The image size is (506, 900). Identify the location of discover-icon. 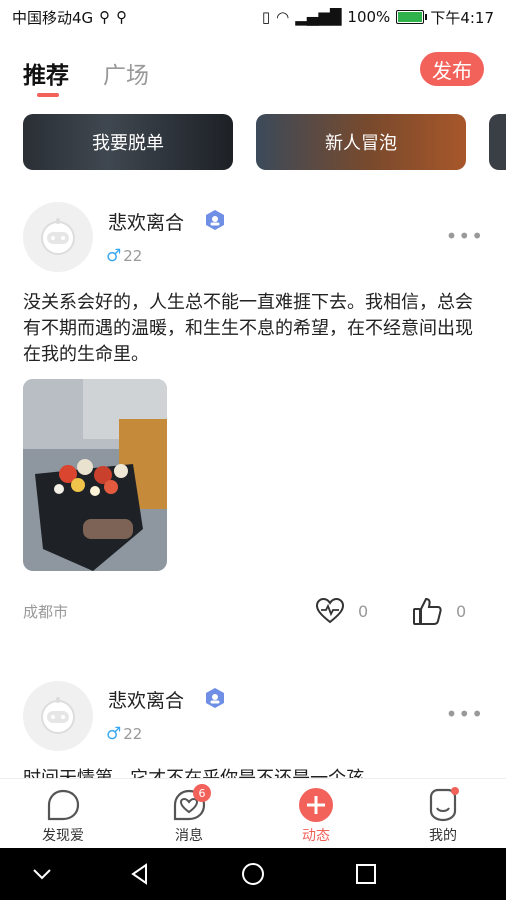
(63, 805).